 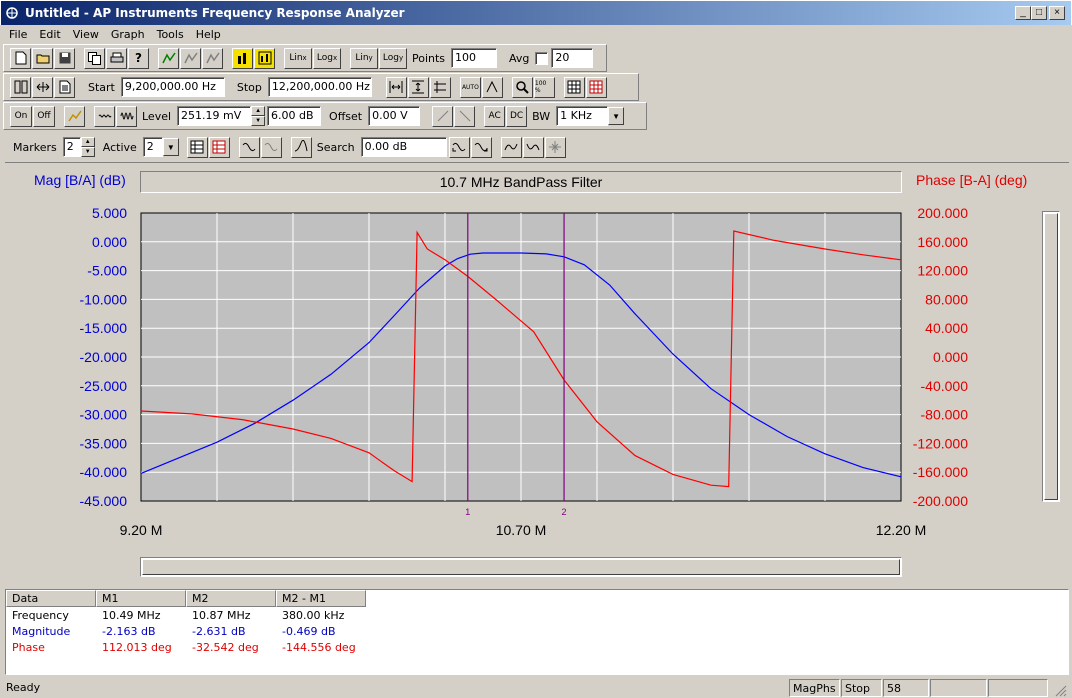 I want to click on left-tick-label: -5.000, so click(x=107, y=271).